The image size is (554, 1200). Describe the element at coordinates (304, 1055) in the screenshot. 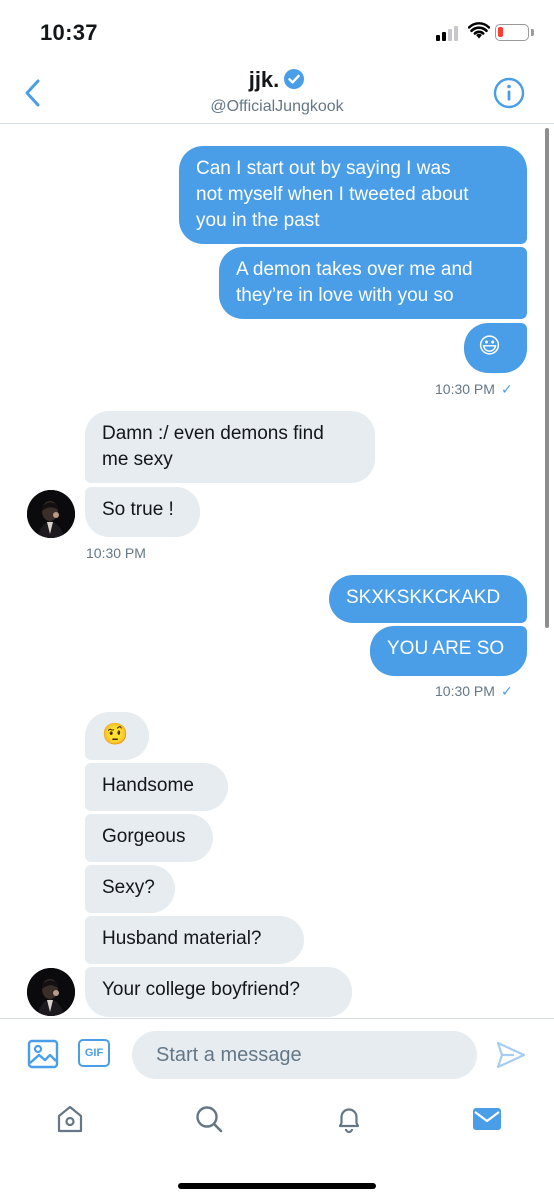

I see `message-input: Start a message` at that location.